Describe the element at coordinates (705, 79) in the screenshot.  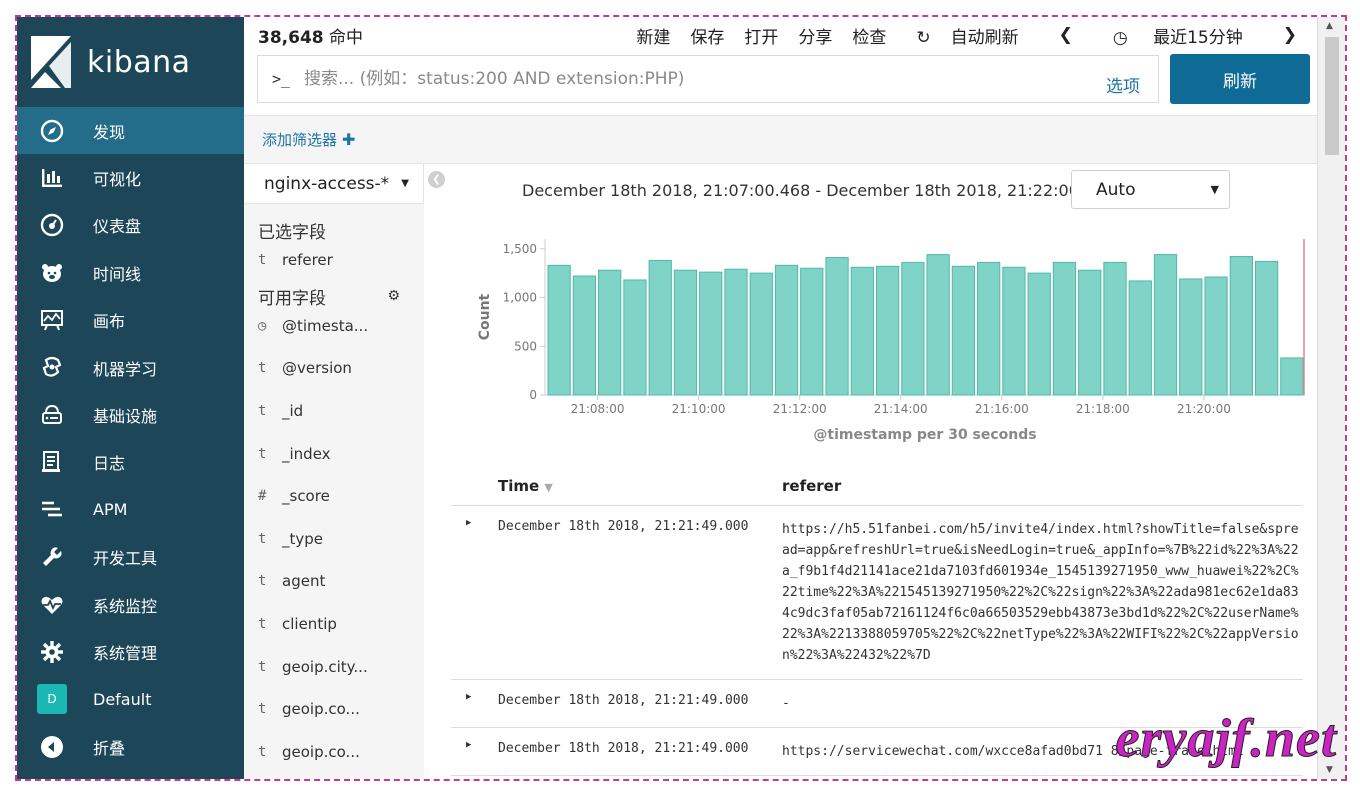
I see `search-input` at that location.